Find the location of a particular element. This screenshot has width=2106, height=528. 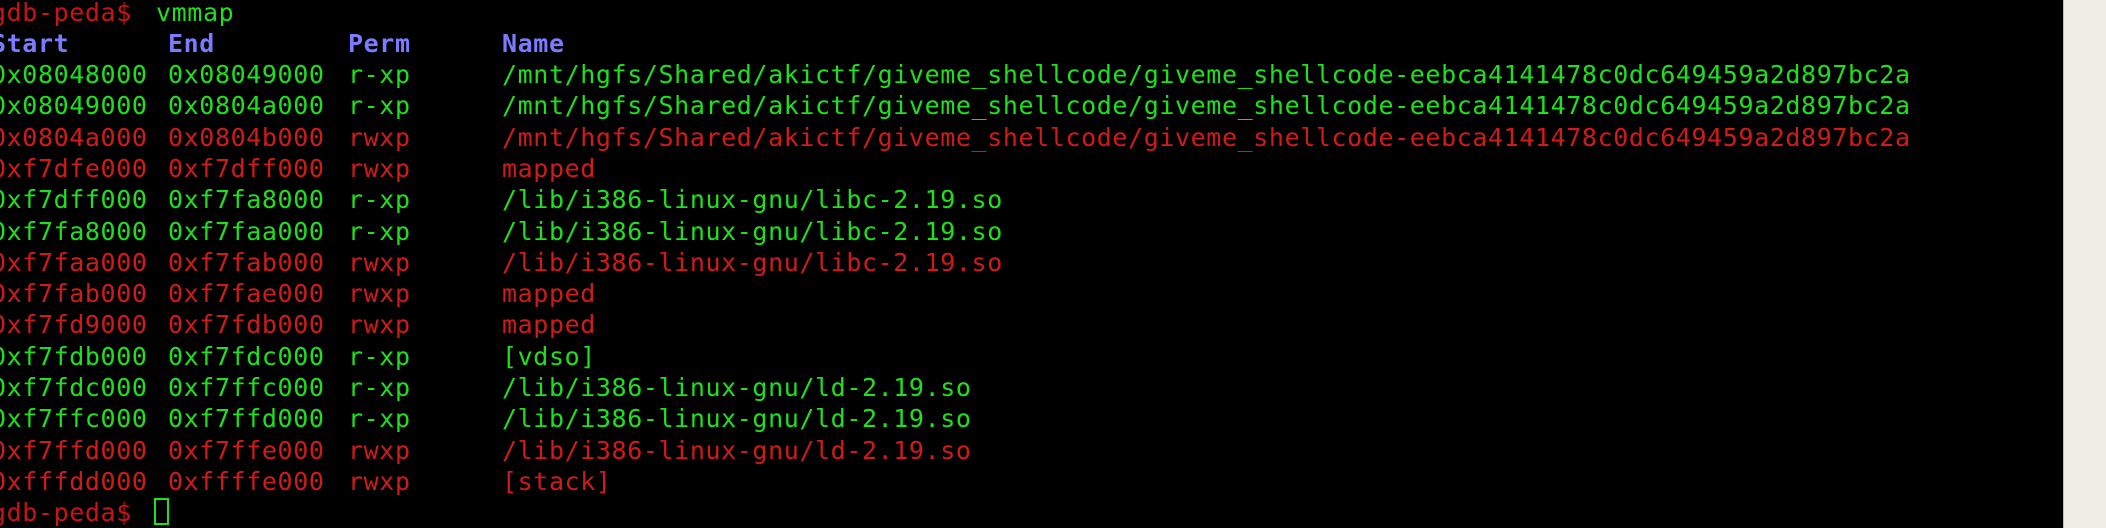

cell-start: 0xf7fab000 is located at coordinates (74, 294).